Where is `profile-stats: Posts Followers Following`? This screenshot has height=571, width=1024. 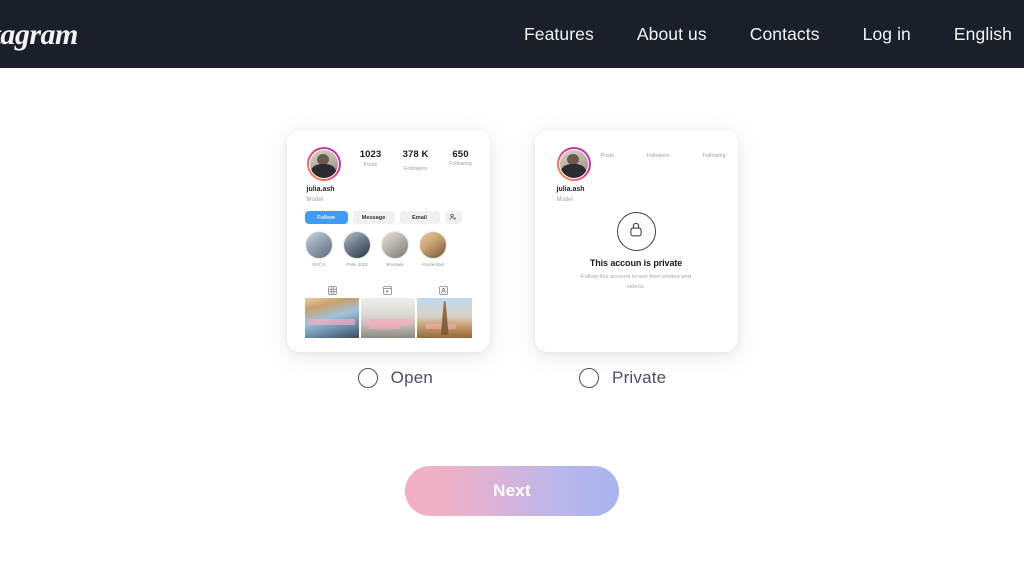
profile-stats: Posts Followers Following is located at coordinates (663, 156).